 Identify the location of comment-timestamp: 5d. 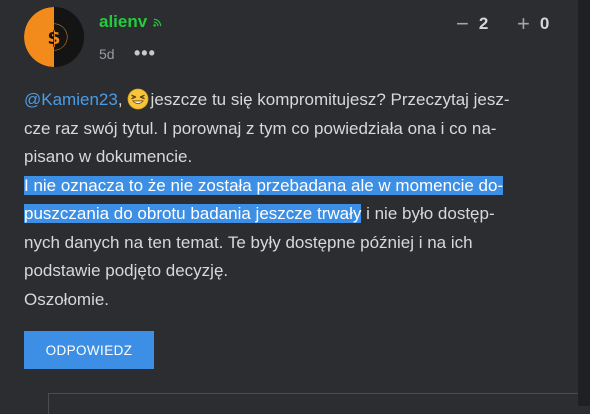
(107, 54).